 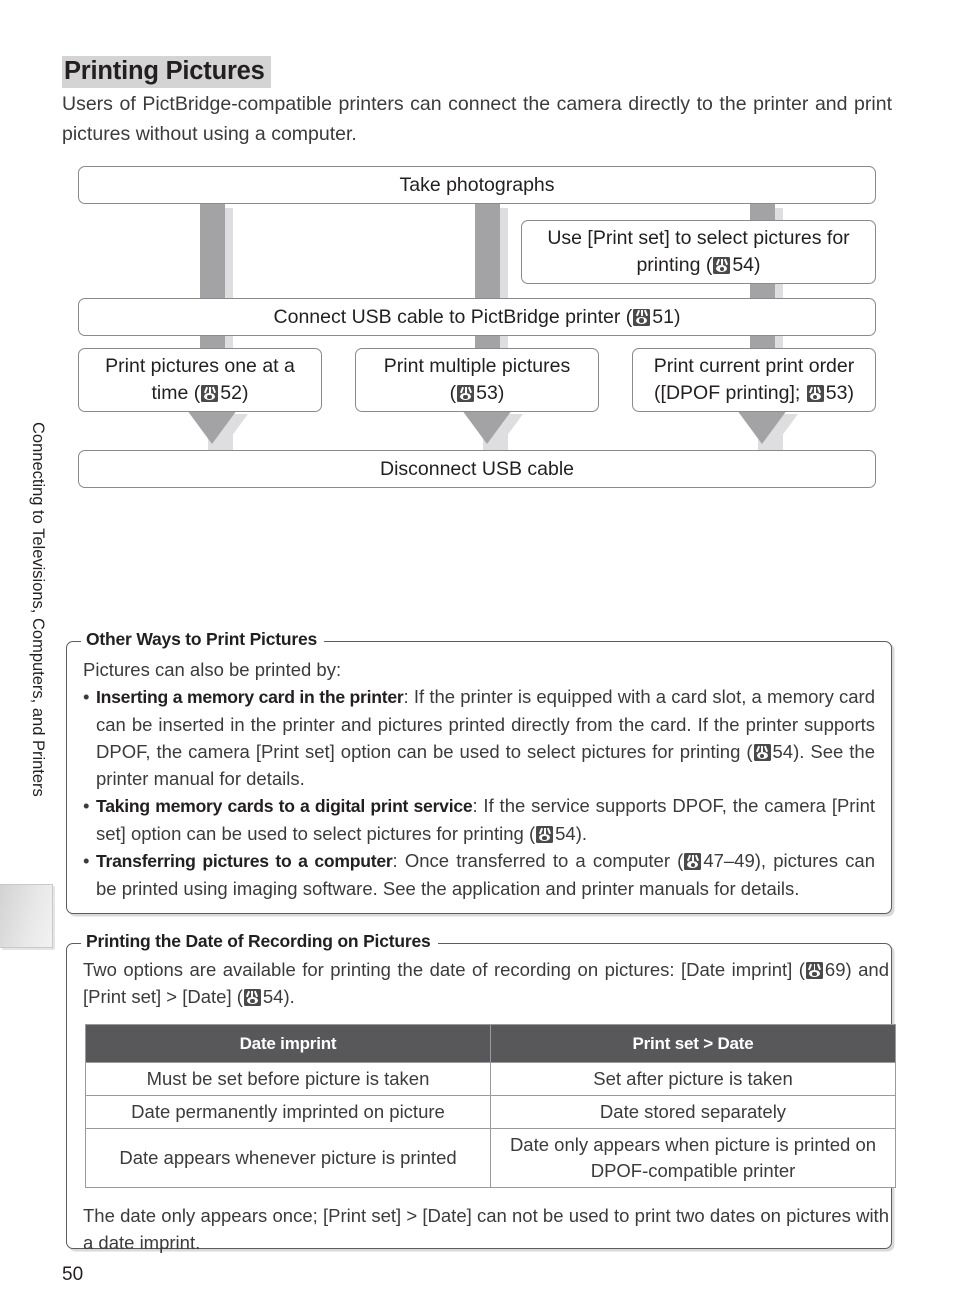 I want to click on bullet-0-bold: Inserting a memory card in the printer, so click(x=250, y=697).